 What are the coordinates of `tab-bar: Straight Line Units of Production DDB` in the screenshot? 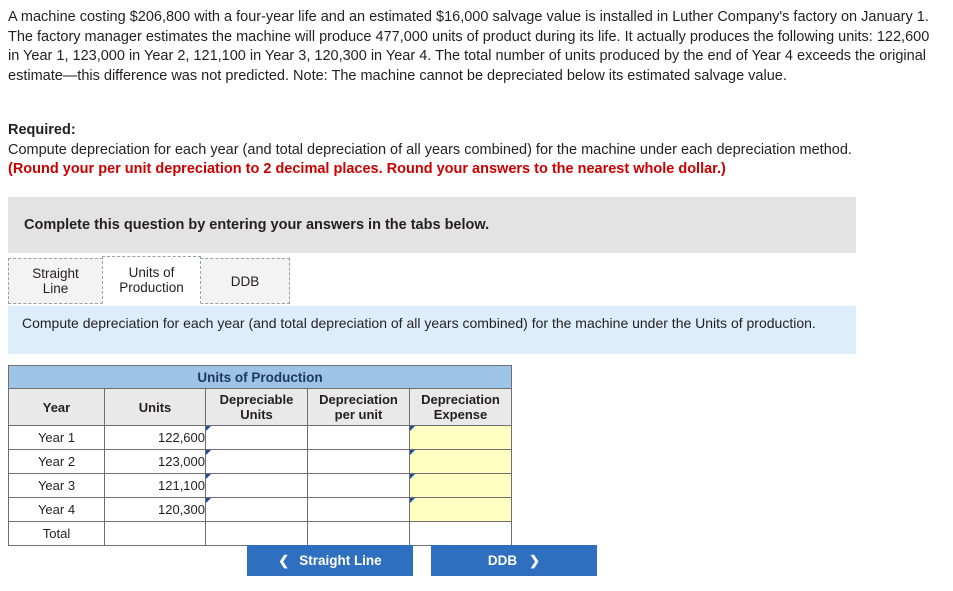 It's located at (149, 280).